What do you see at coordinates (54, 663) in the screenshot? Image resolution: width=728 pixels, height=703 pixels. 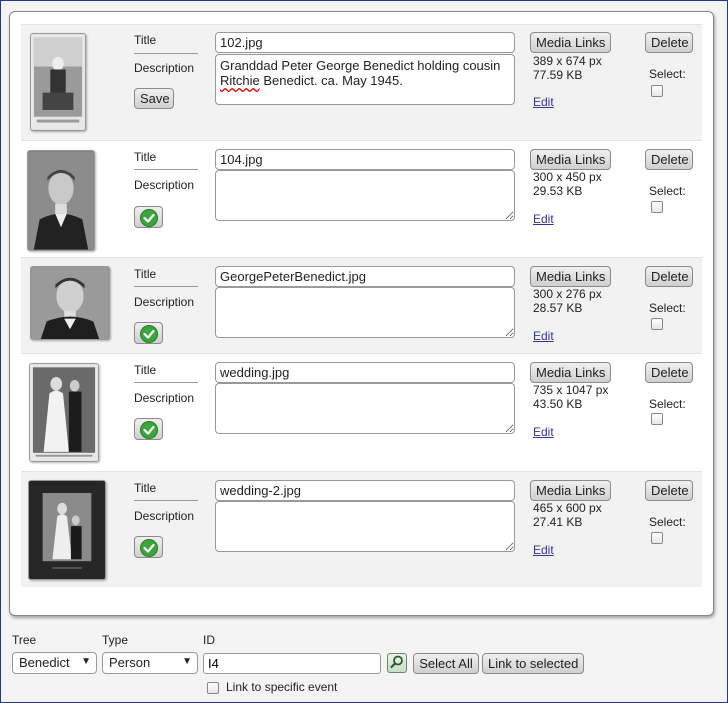 I see `tree-select: Benedict ▼` at bounding box center [54, 663].